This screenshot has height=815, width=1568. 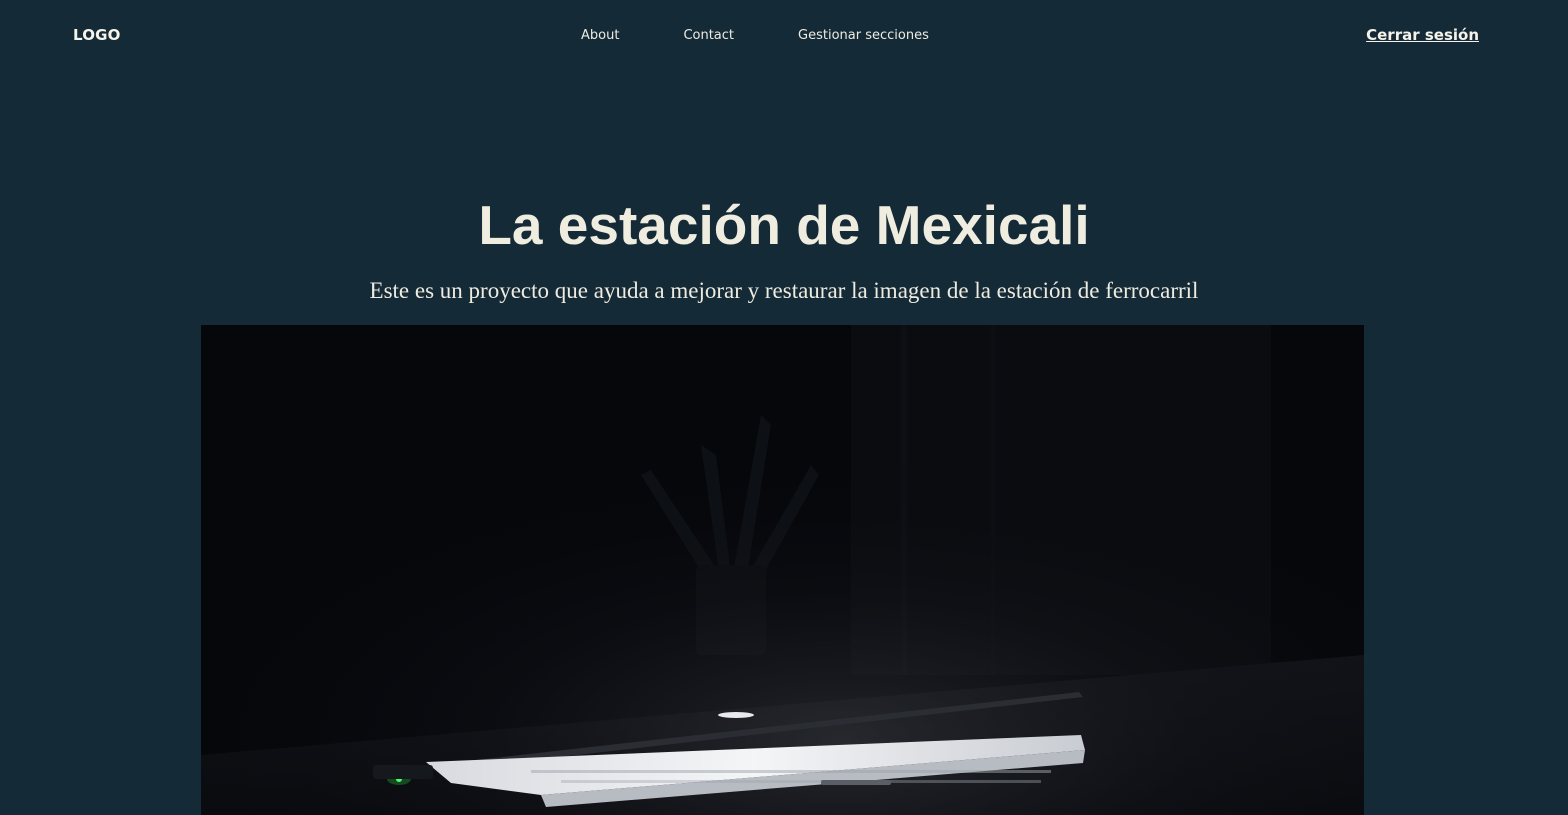 What do you see at coordinates (1422, 35) in the screenshot?
I see `logout-link: Cerrar sesión` at bounding box center [1422, 35].